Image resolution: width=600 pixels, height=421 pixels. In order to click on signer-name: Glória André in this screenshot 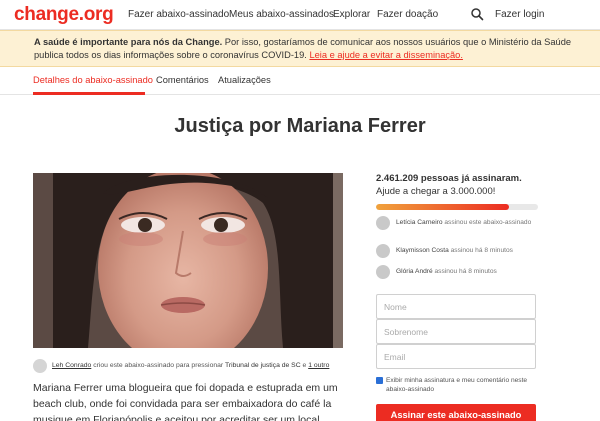, I will do `click(414, 271)`.